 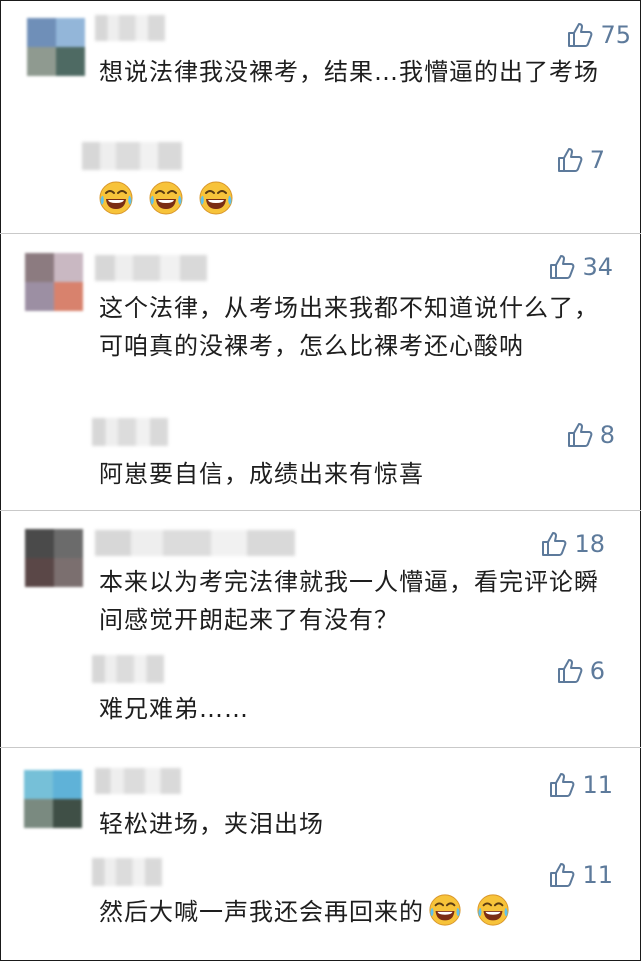 I want to click on reply-like-button: 6, so click(x=580, y=671).